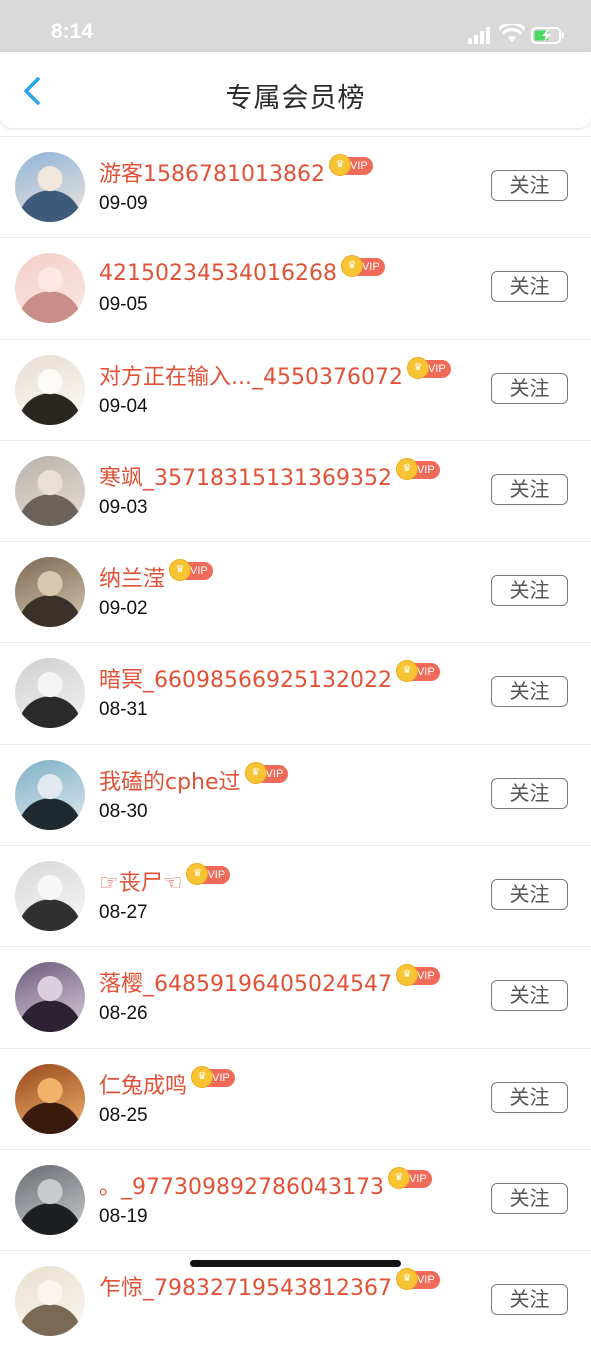 Image resolution: width=591 pixels, height=1352 pixels. I want to click on member-name-line: 。_977309892786043173 ♛ VIP, so click(265, 1183).